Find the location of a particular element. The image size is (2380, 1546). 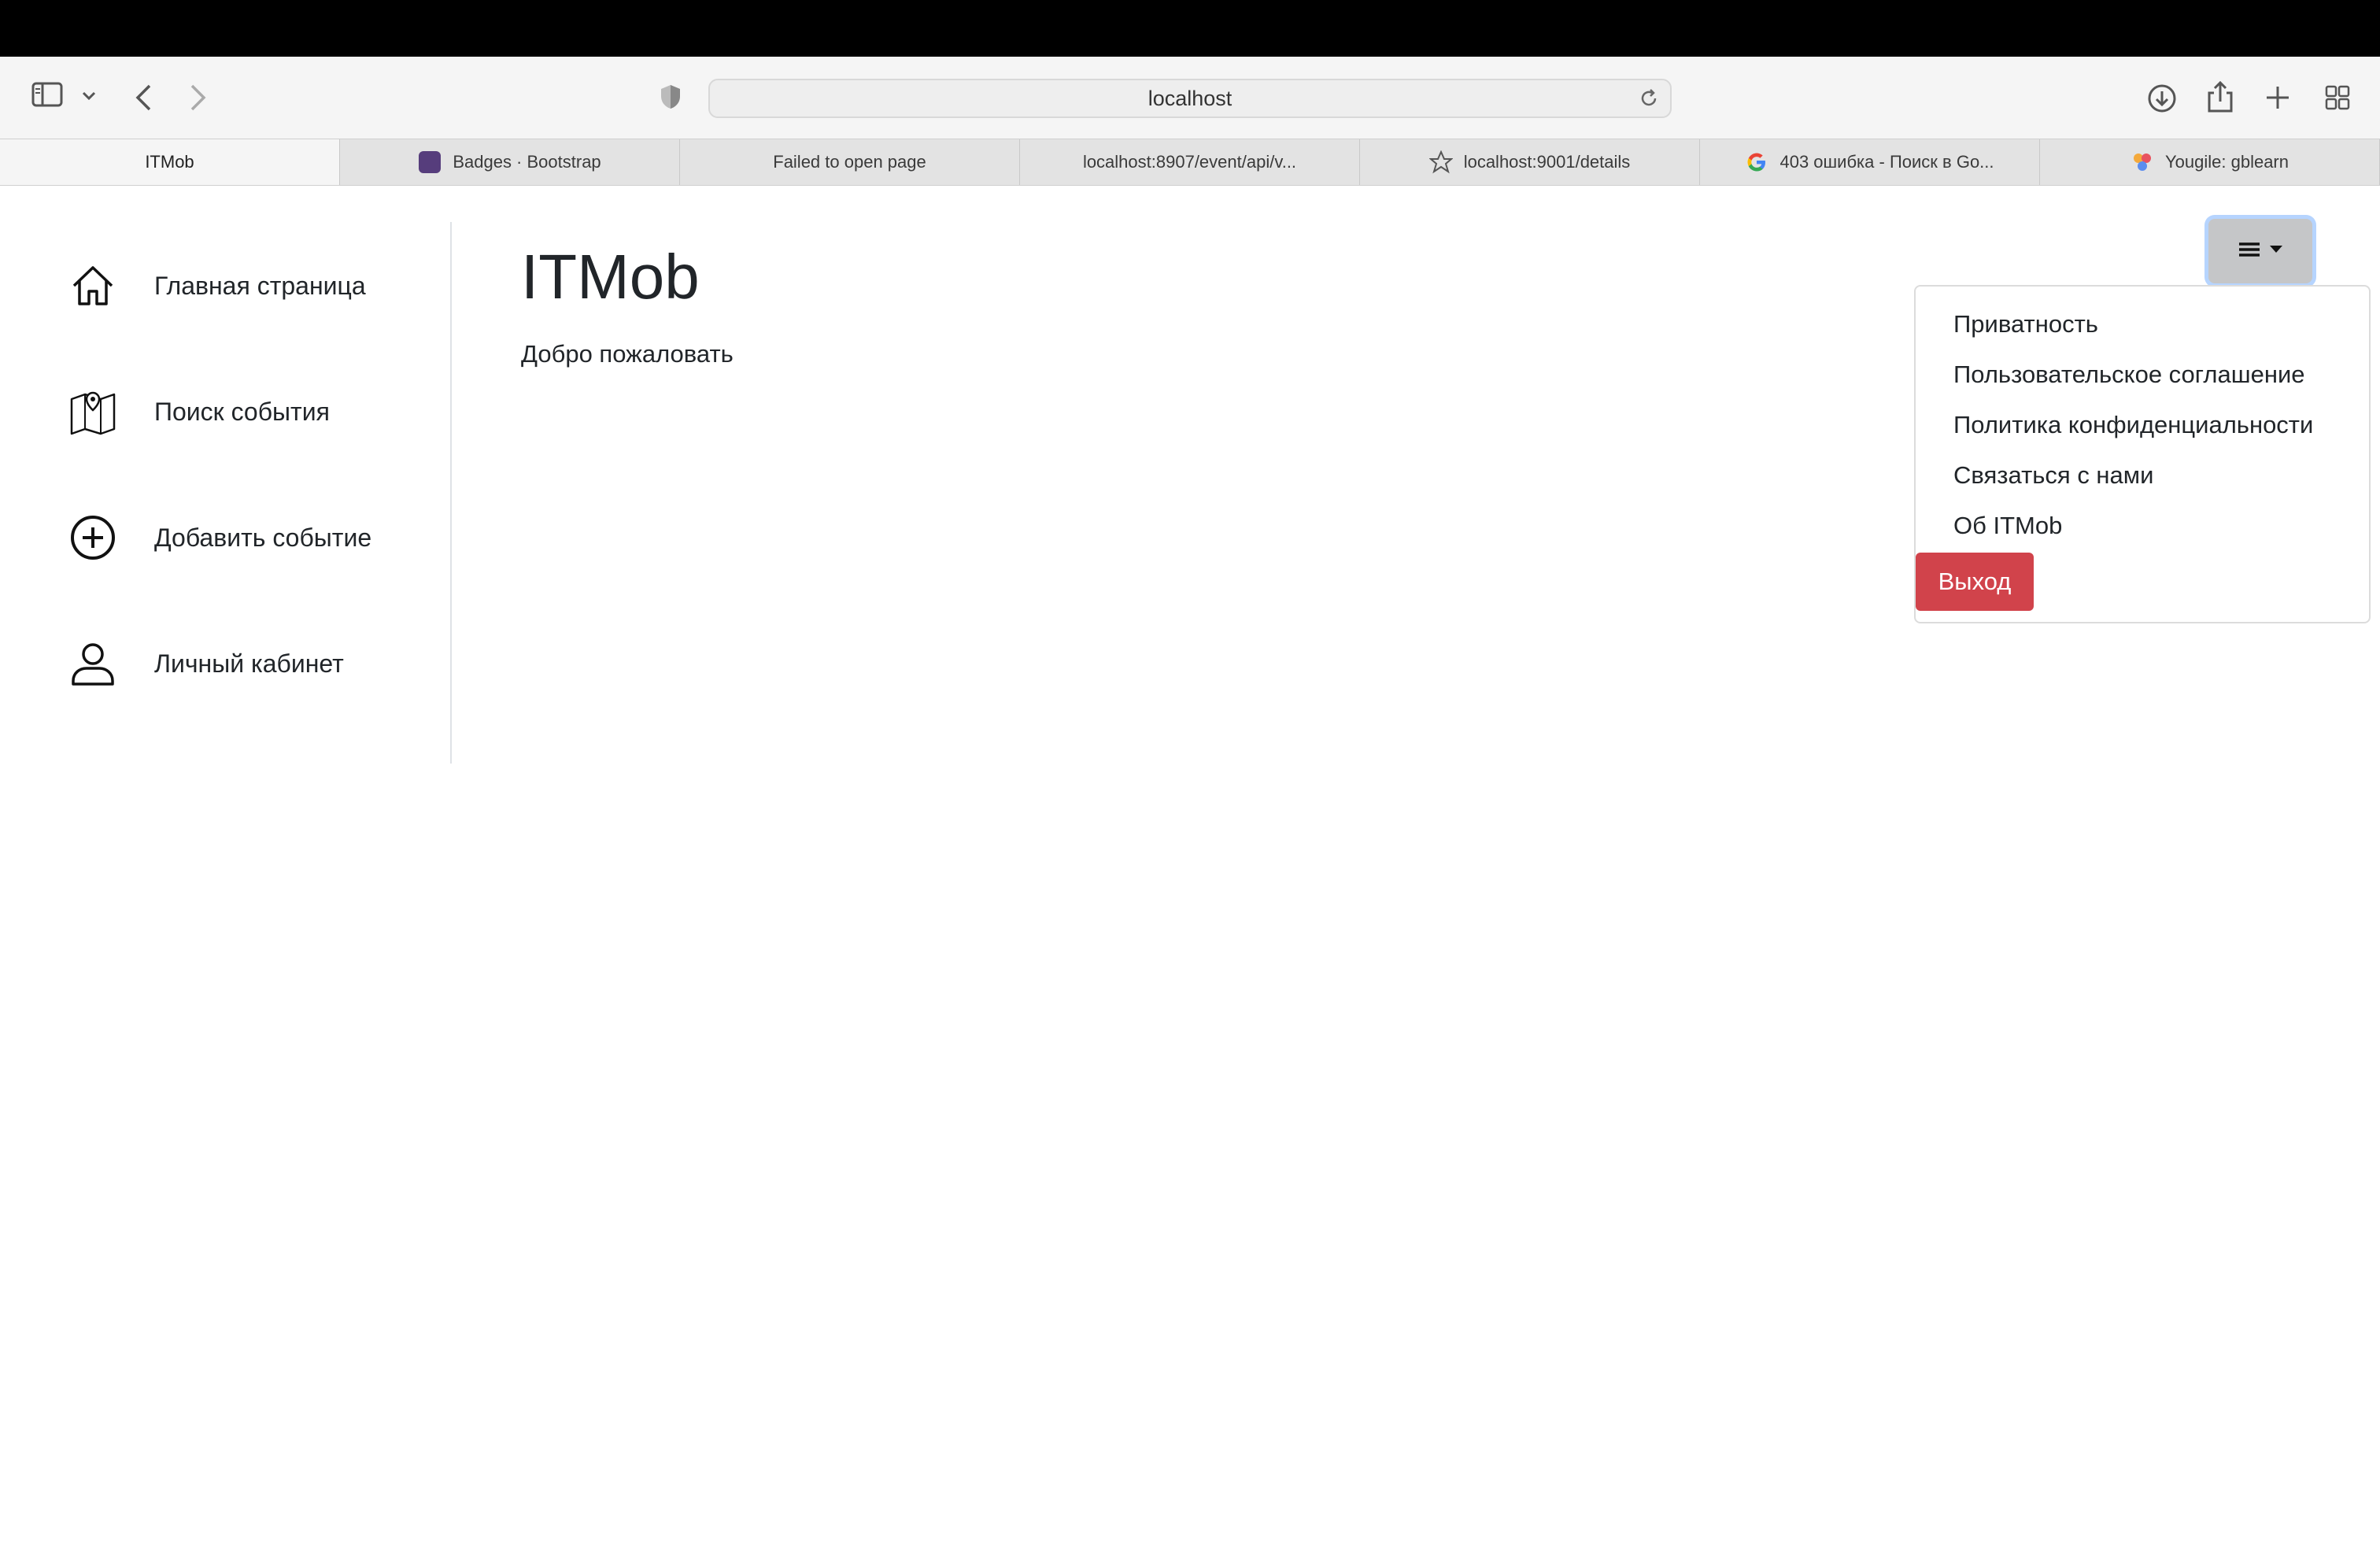

bootstrap-favicon-icon is located at coordinates (430, 162).